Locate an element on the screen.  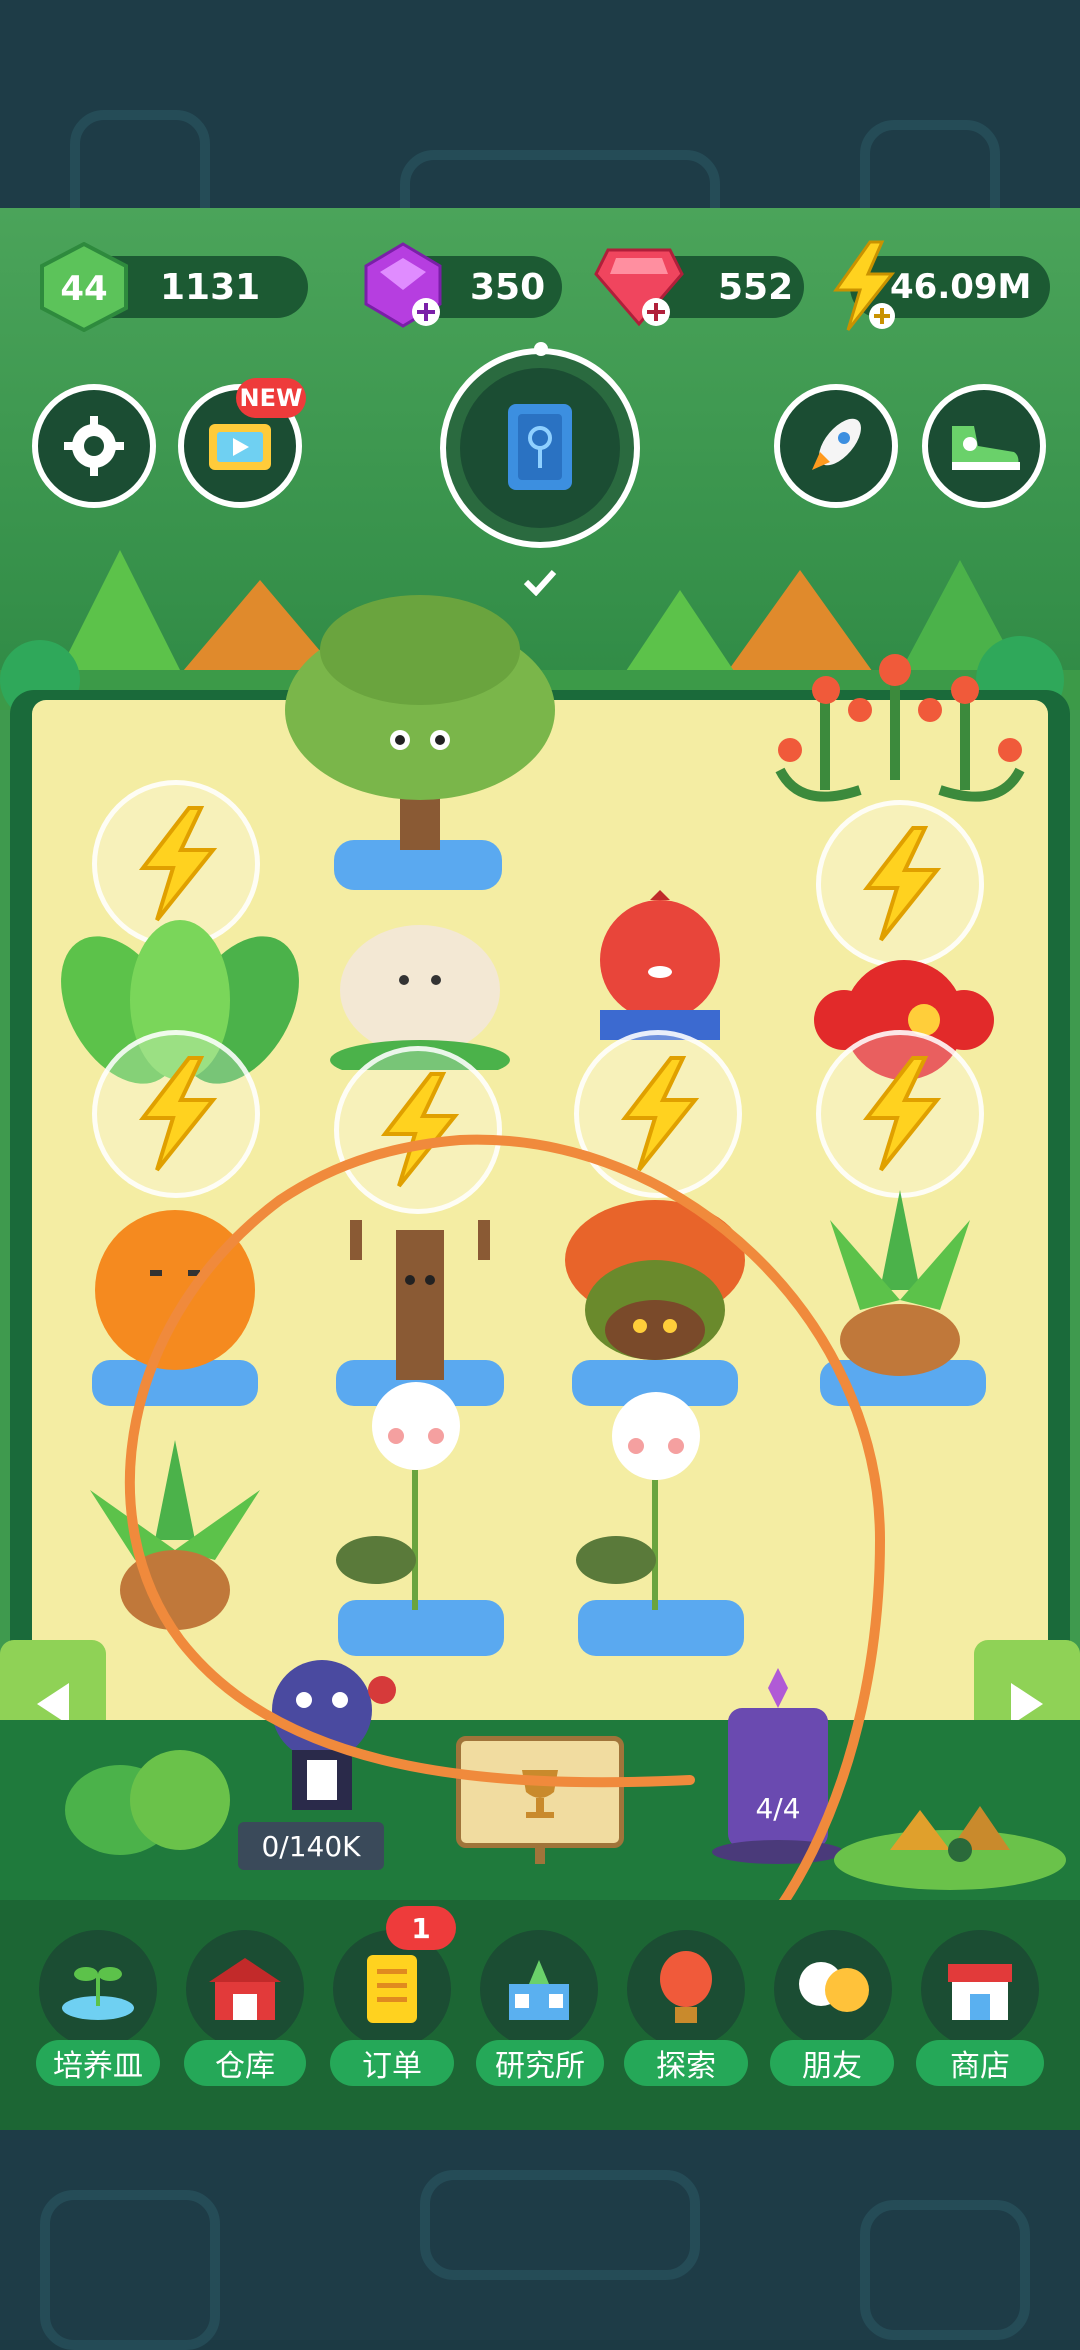
balloon-icon is located at coordinates (686, 1987).